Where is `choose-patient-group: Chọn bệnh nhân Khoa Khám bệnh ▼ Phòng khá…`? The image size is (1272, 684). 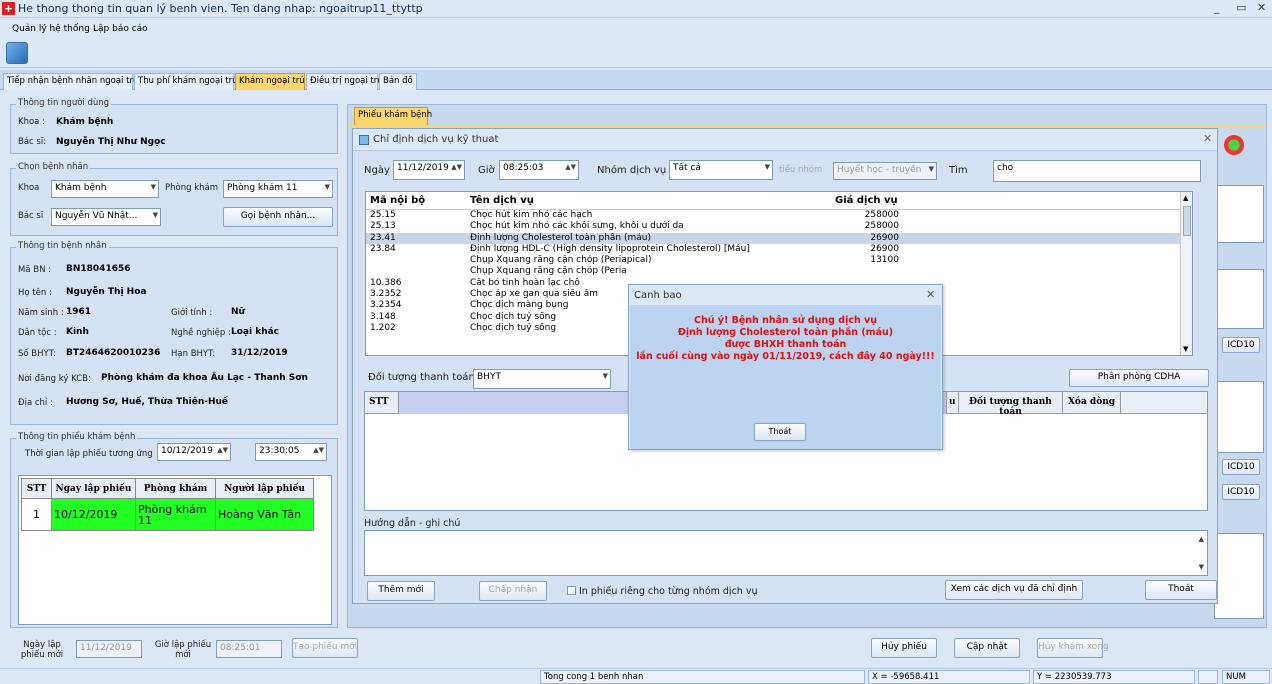
choose-patient-group: Chọn bệnh nhân Khoa Khám bệnh ▼ Phòng khá… is located at coordinates (174, 199).